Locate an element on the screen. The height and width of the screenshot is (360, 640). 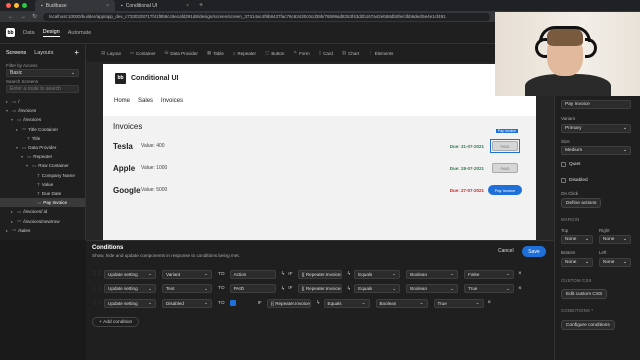
preview-nav-home: Home is located at coordinates (122, 101).